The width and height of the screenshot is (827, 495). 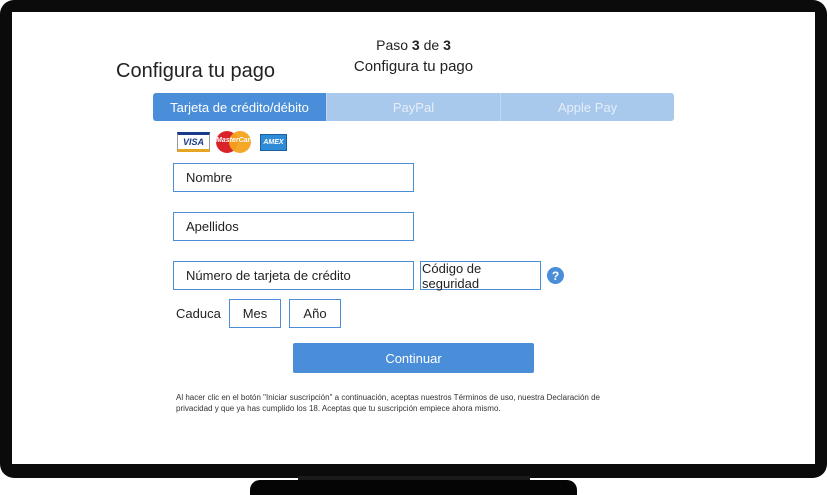 I want to click on help-icon: ?, so click(x=555, y=275).